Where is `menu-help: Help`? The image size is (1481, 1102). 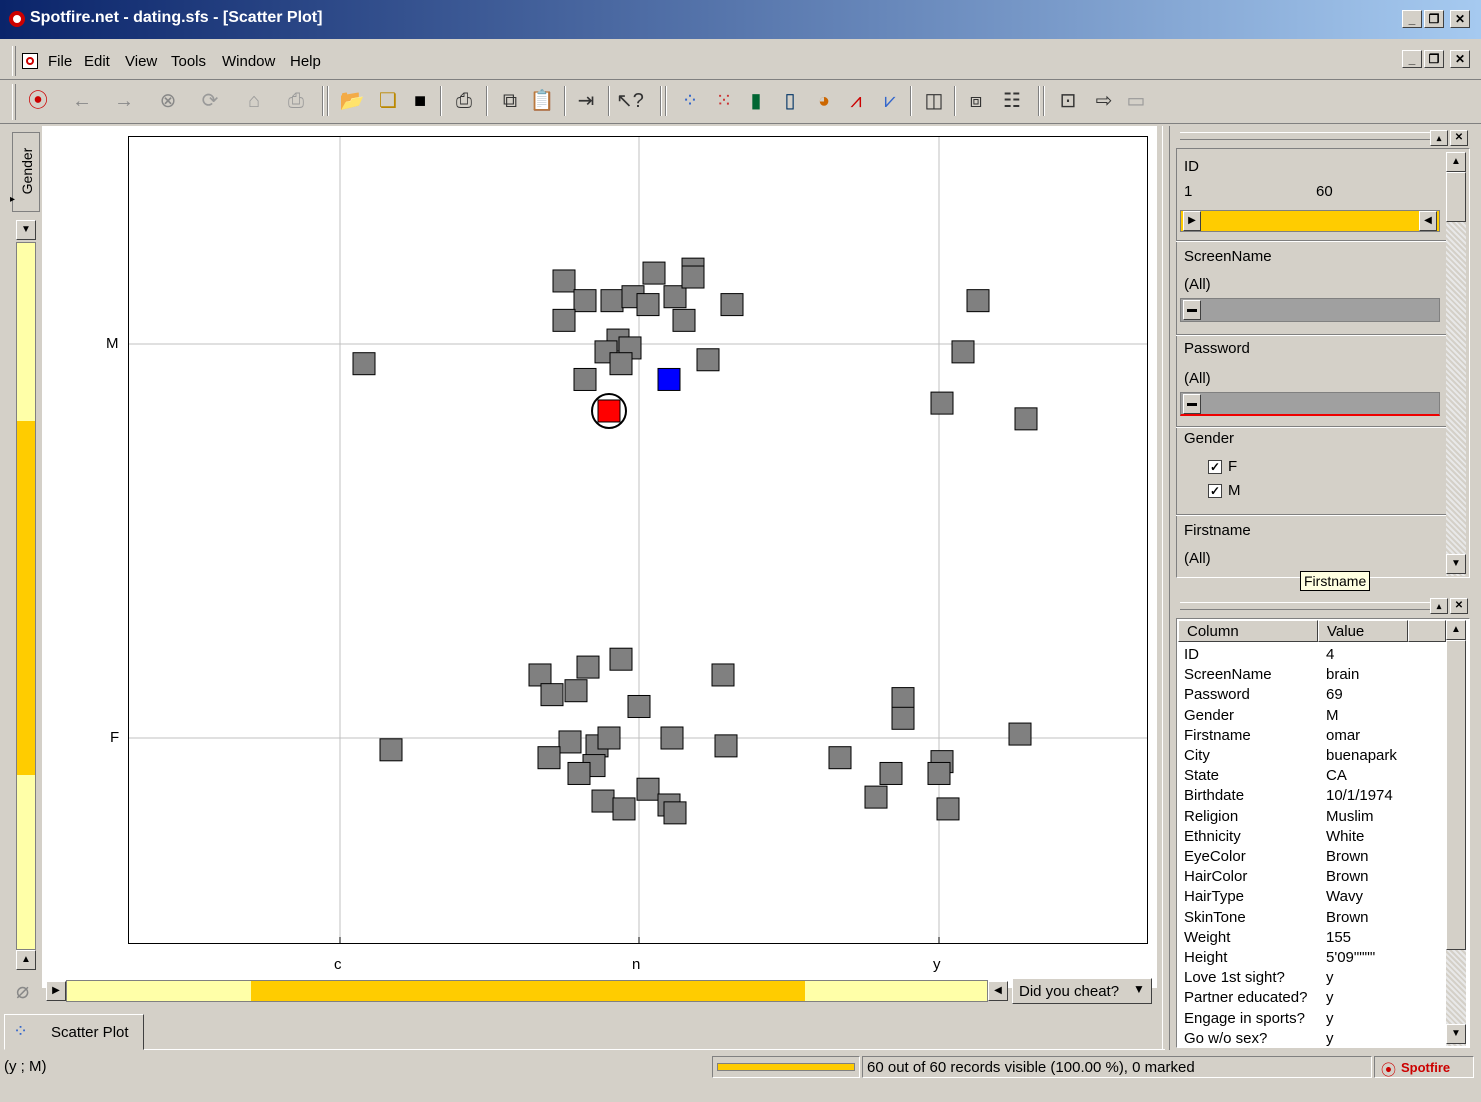 menu-help: Help is located at coordinates (305, 61).